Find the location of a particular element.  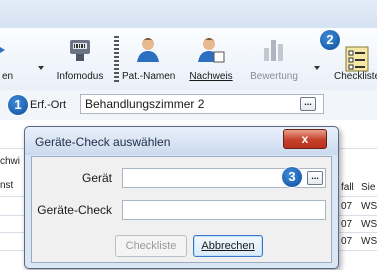

geraetecheck-field is located at coordinates (224, 210).